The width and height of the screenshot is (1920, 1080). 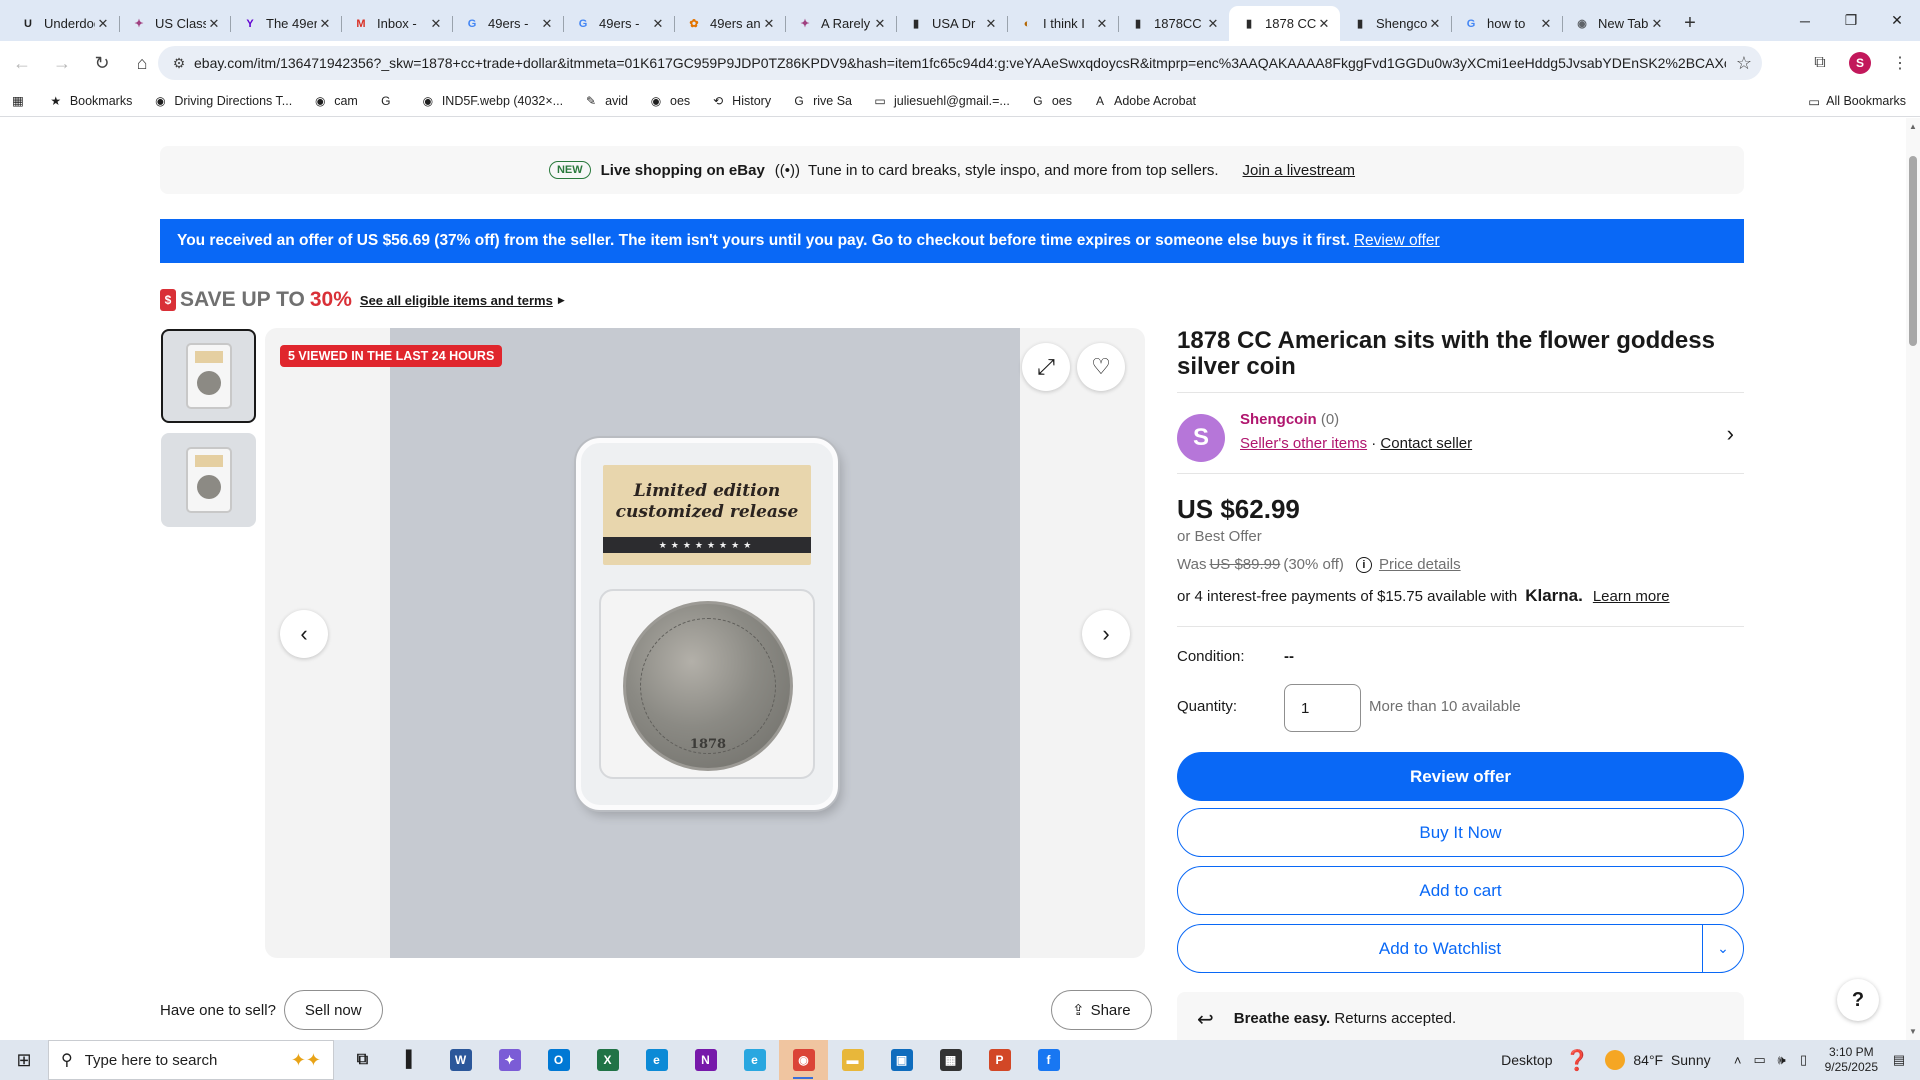 What do you see at coordinates (1851, 20) in the screenshot?
I see `restore-icon: ❐` at bounding box center [1851, 20].